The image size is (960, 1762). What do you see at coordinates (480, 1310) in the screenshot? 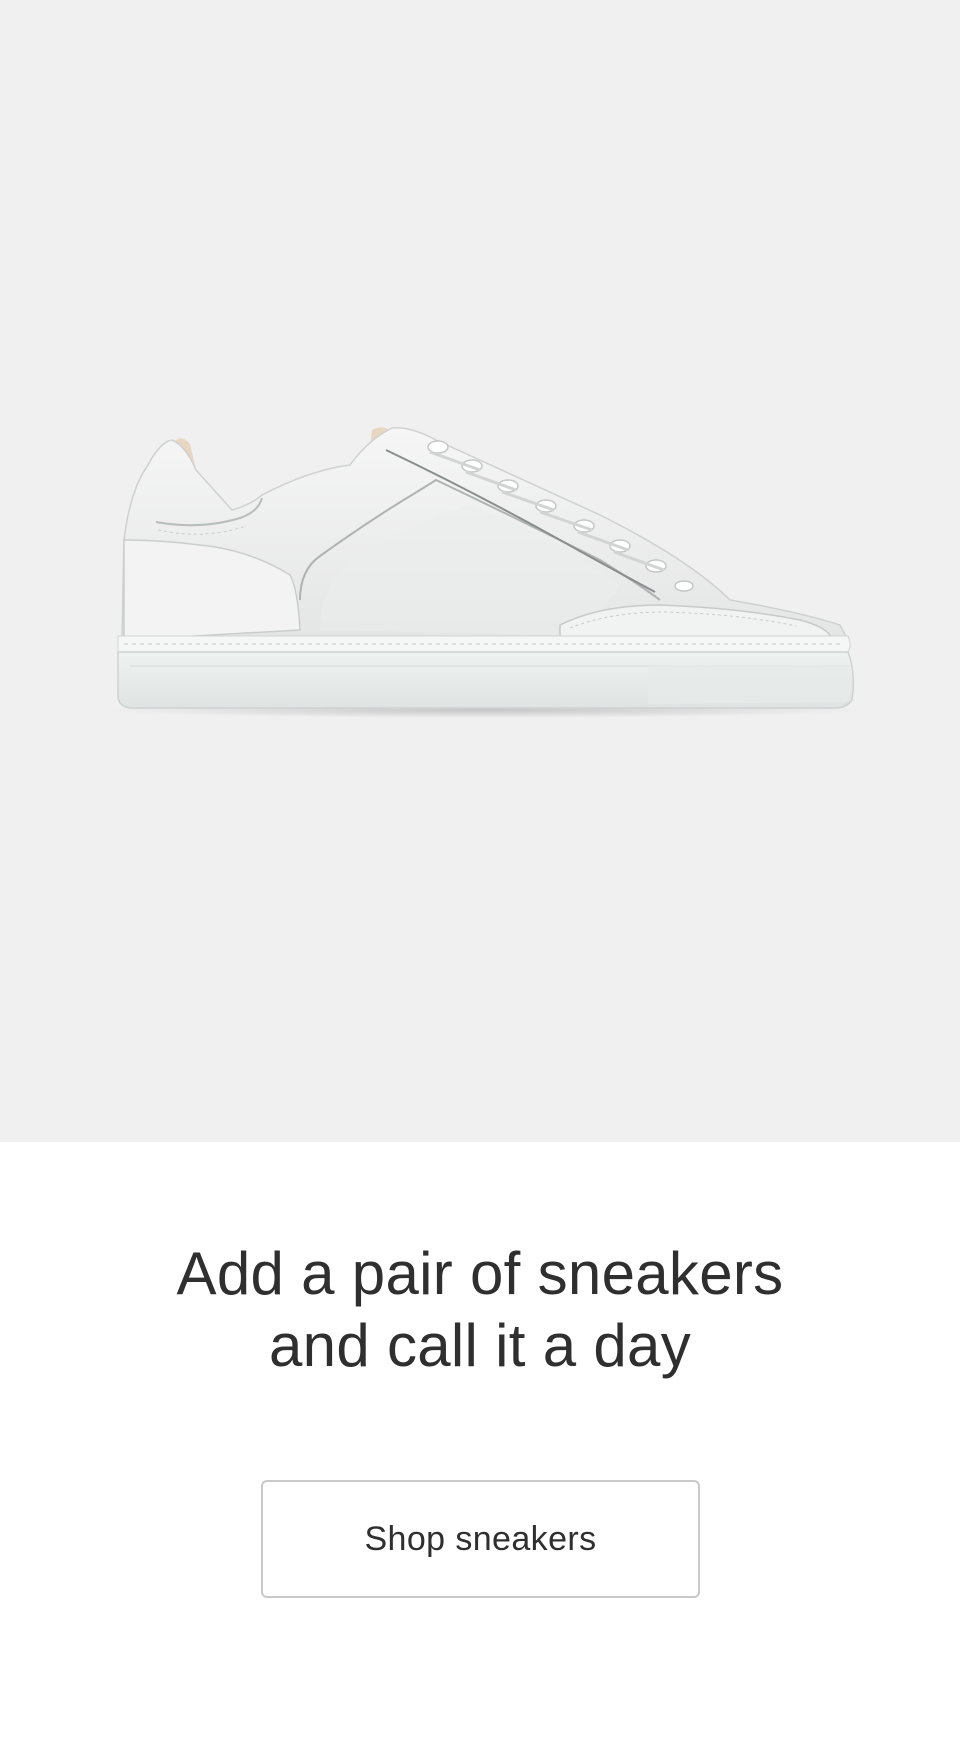
I see `promo-headline: Add a pair of sneakers and call it a day` at bounding box center [480, 1310].